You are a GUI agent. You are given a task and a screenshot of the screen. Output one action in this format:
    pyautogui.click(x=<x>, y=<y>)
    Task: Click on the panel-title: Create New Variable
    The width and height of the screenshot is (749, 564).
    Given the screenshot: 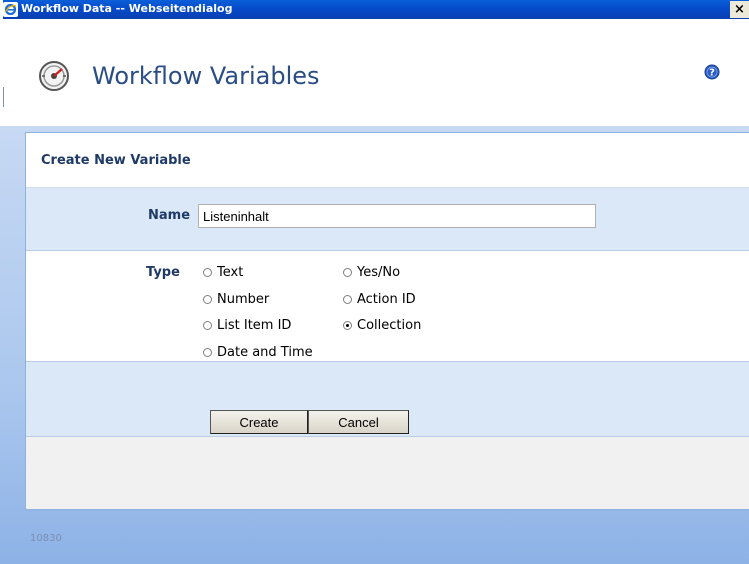 What is the action you would take?
    pyautogui.click(x=116, y=160)
    